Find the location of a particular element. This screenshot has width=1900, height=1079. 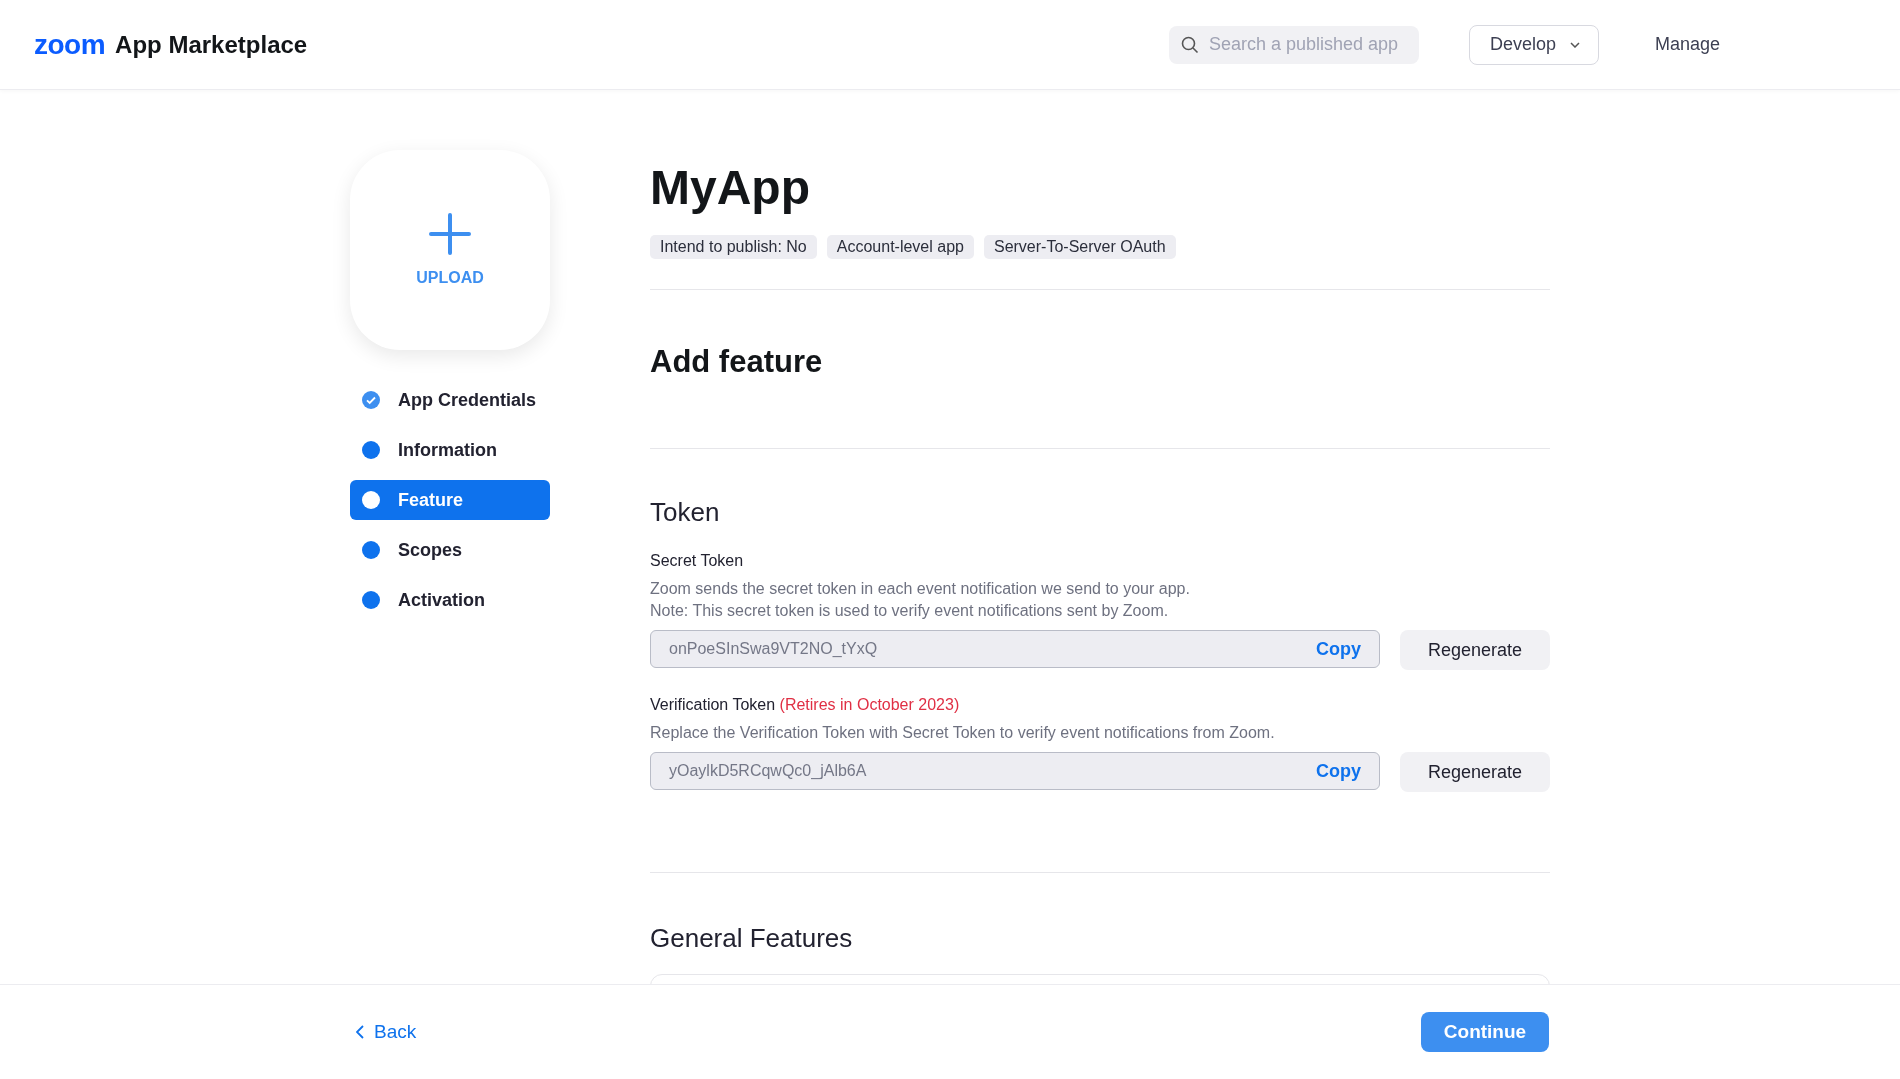

step-item: Information is located at coordinates (450, 450).